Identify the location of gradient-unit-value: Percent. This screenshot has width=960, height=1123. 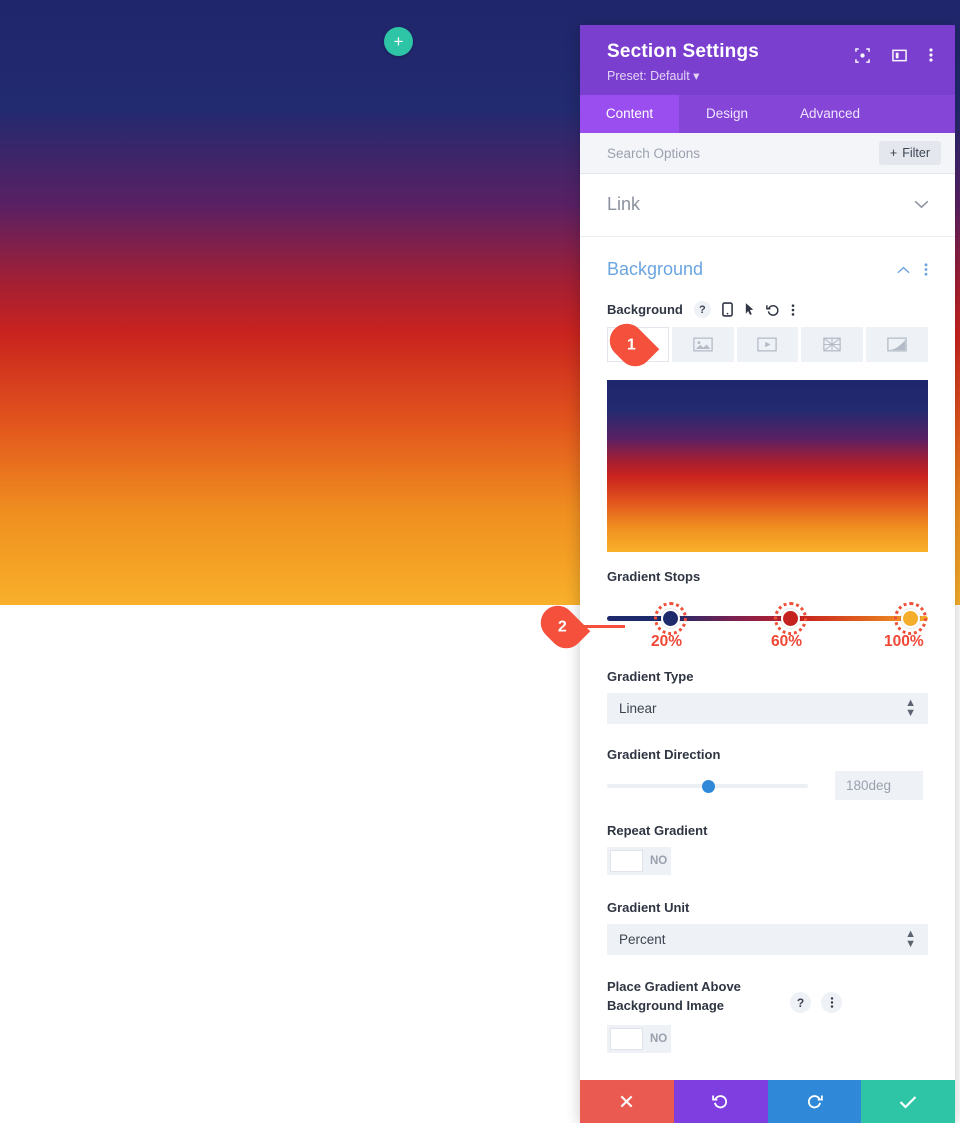
(642, 939).